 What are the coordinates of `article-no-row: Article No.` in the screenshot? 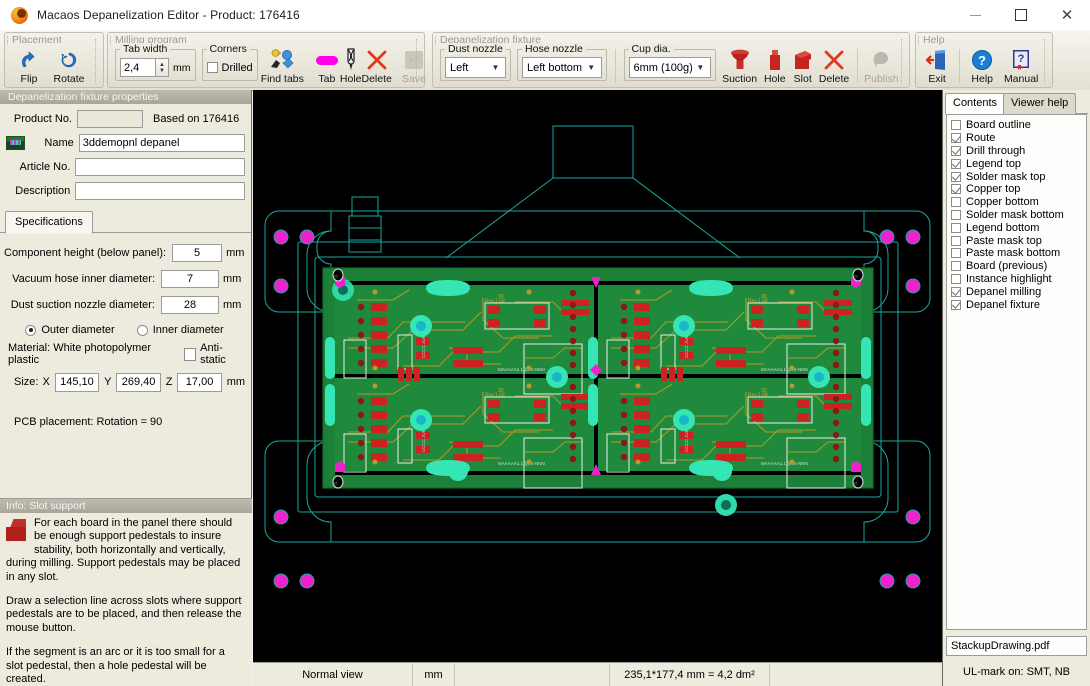 It's located at (124, 166).